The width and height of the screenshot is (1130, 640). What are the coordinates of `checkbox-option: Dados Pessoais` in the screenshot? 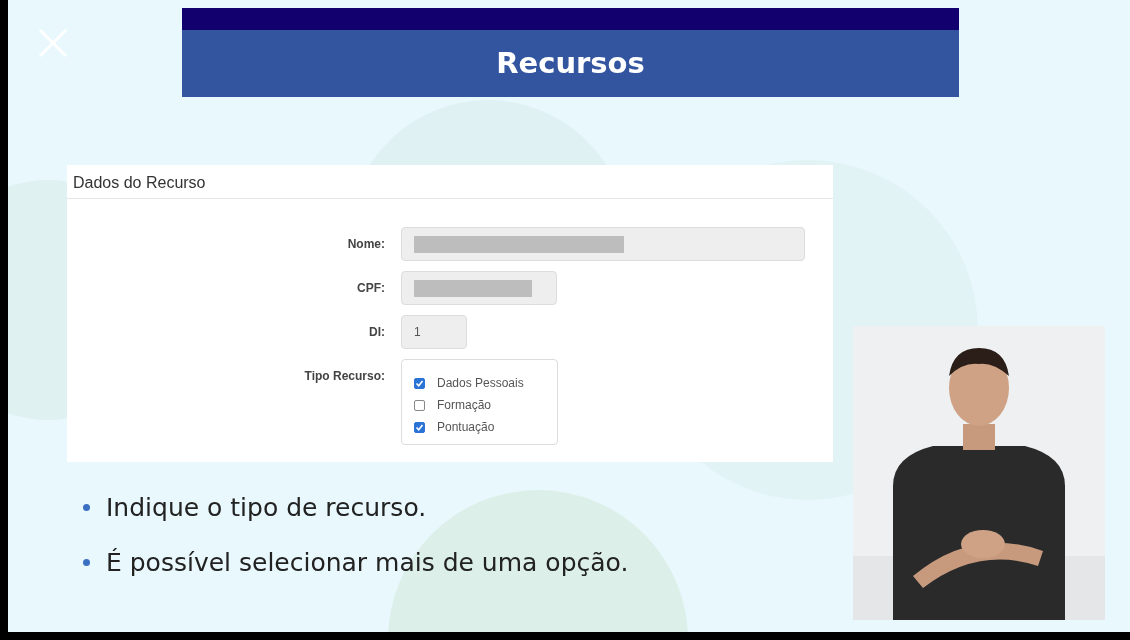 It's located at (480, 383).